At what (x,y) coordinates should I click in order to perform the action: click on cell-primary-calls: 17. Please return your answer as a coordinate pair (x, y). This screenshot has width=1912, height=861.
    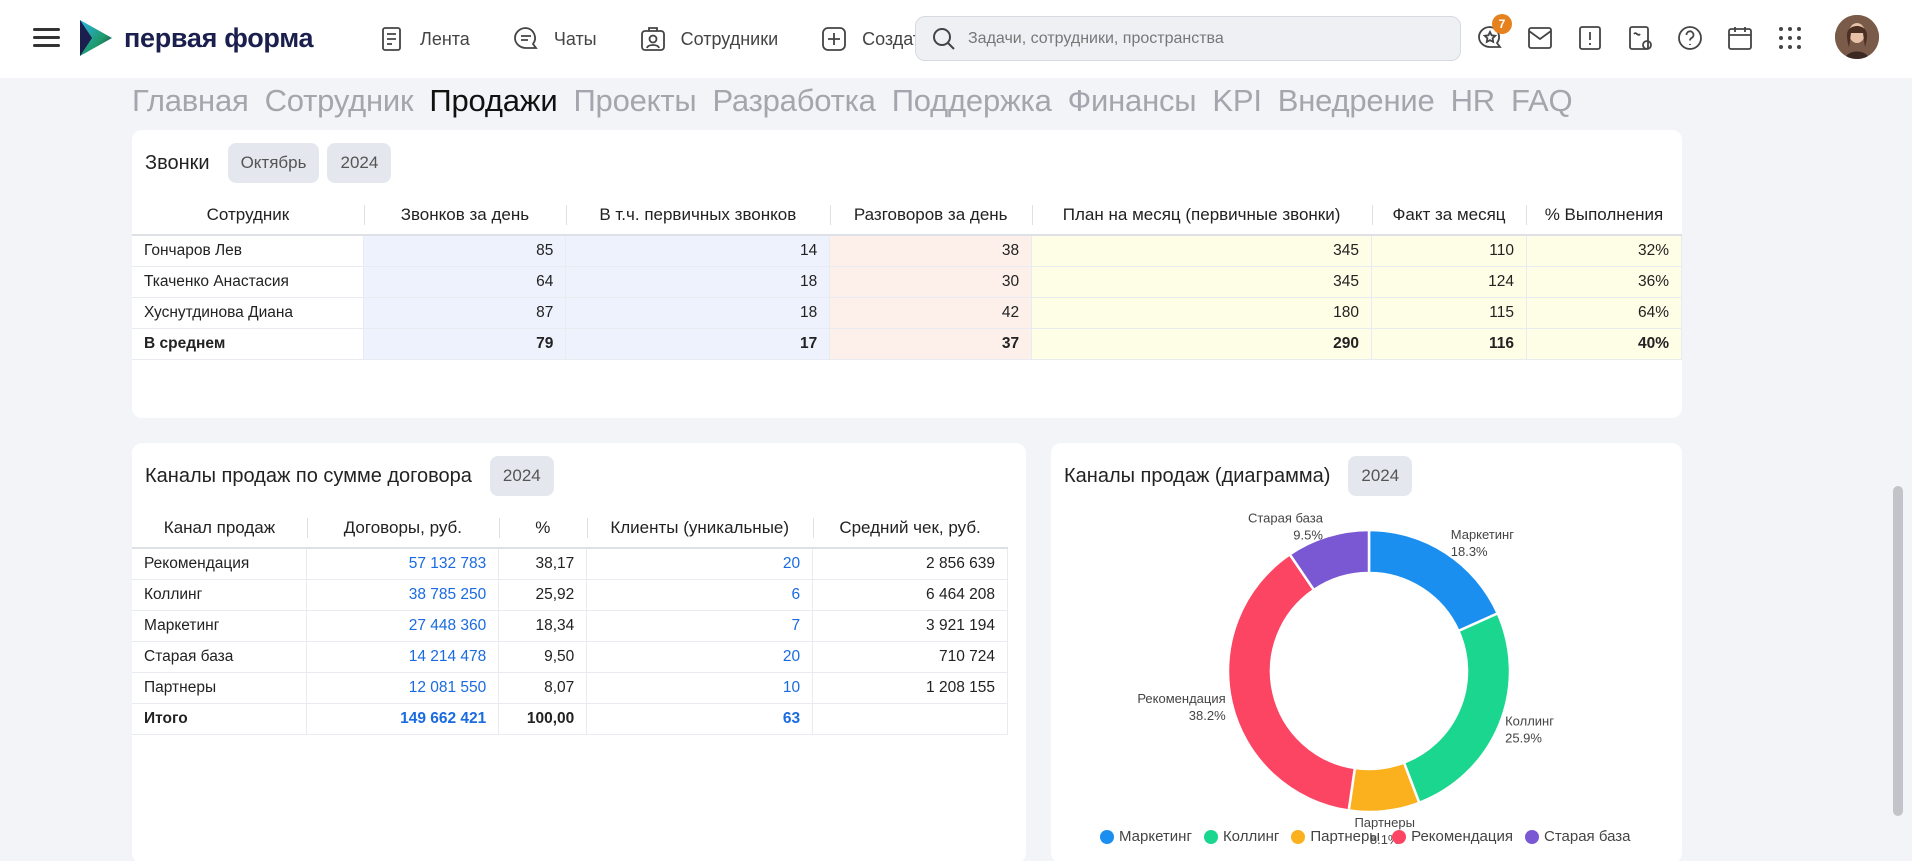
    Looking at the image, I should click on (698, 344).